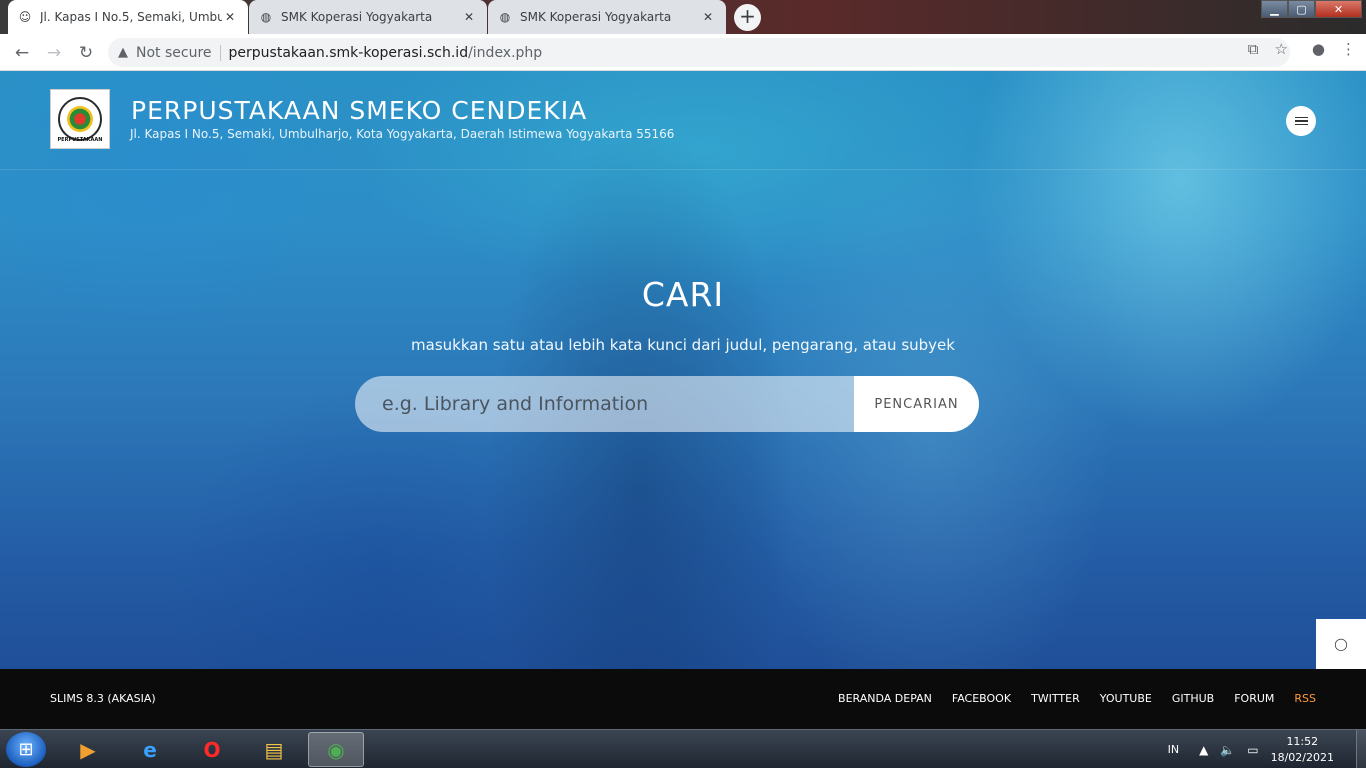  I want to click on site-logo: PERPUSTAKAAN, so click(80, 119).